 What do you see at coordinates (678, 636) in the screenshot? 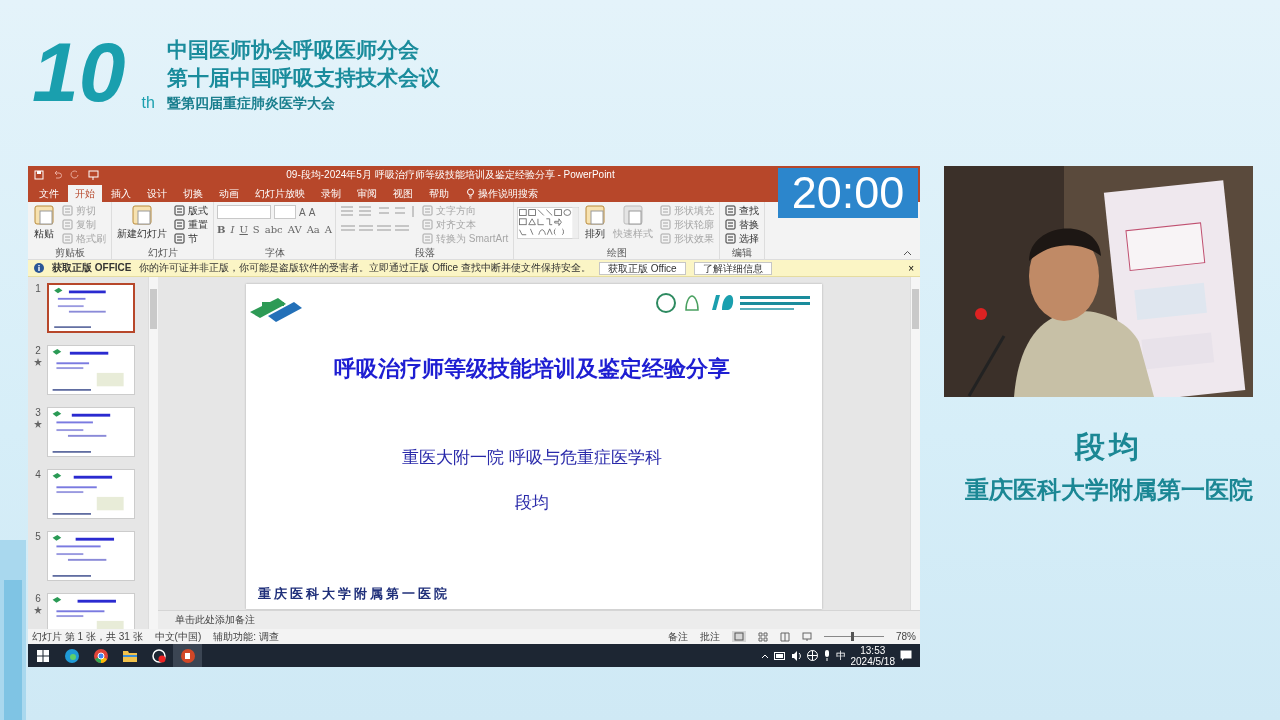
I see `notes-button: 备注` at bounding box center [678, 636].